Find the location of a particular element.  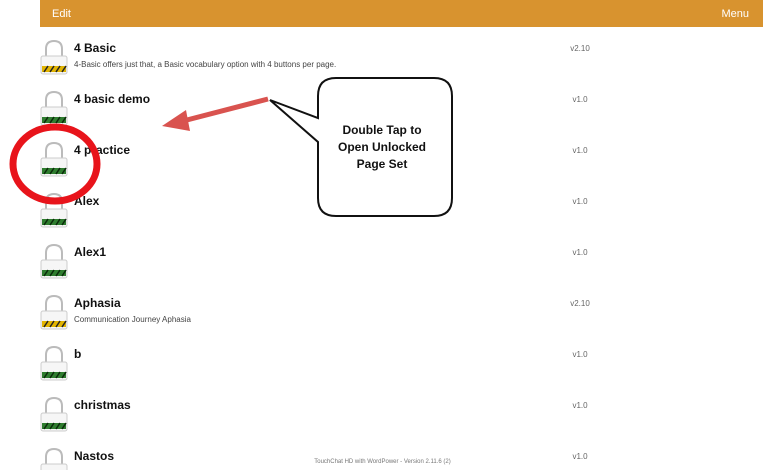

page-set-title: Alex is located at coordinates (87, 201).